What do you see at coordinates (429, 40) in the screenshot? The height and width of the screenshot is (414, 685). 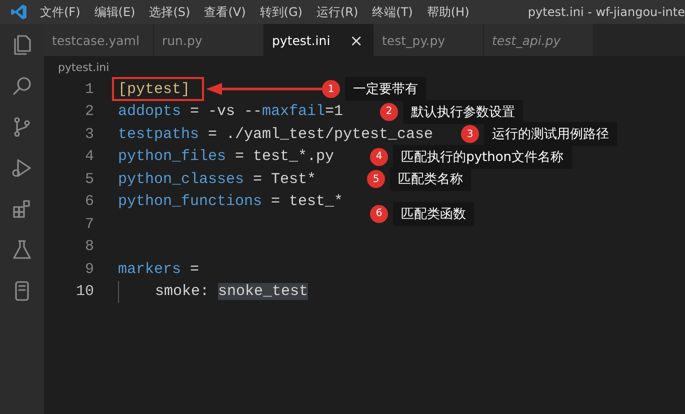 I see `editor-tab: test_py.py` at bounding box center [429, 40].